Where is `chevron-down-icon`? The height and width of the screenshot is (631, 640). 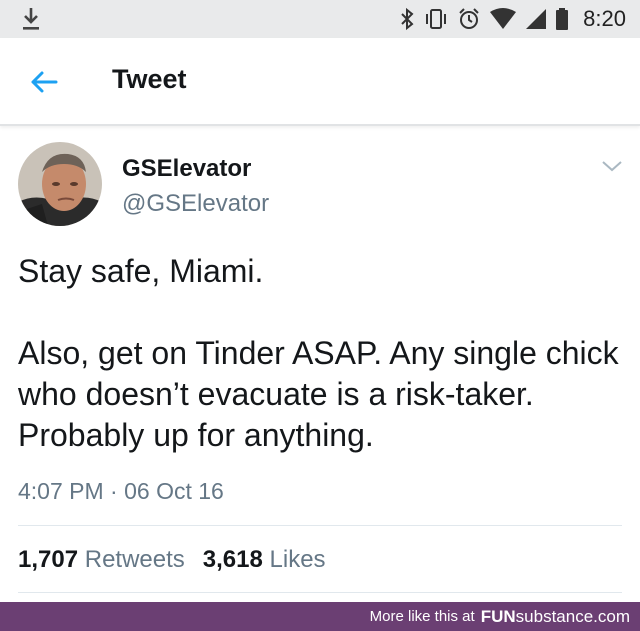 chevron-down-icon is located at coordinates (612, 166).